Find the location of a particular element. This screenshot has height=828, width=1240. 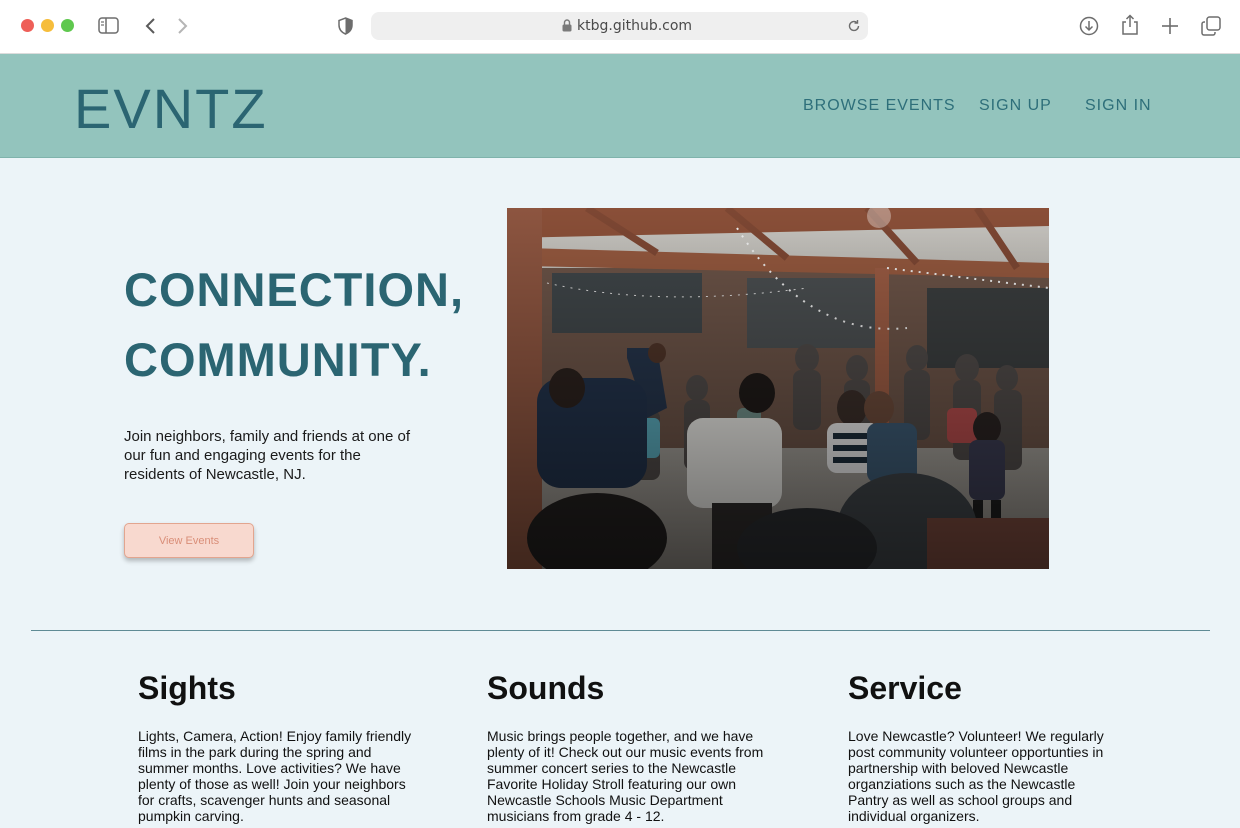

address-url: ktbg.github.com is located at coordinates (635, 26).